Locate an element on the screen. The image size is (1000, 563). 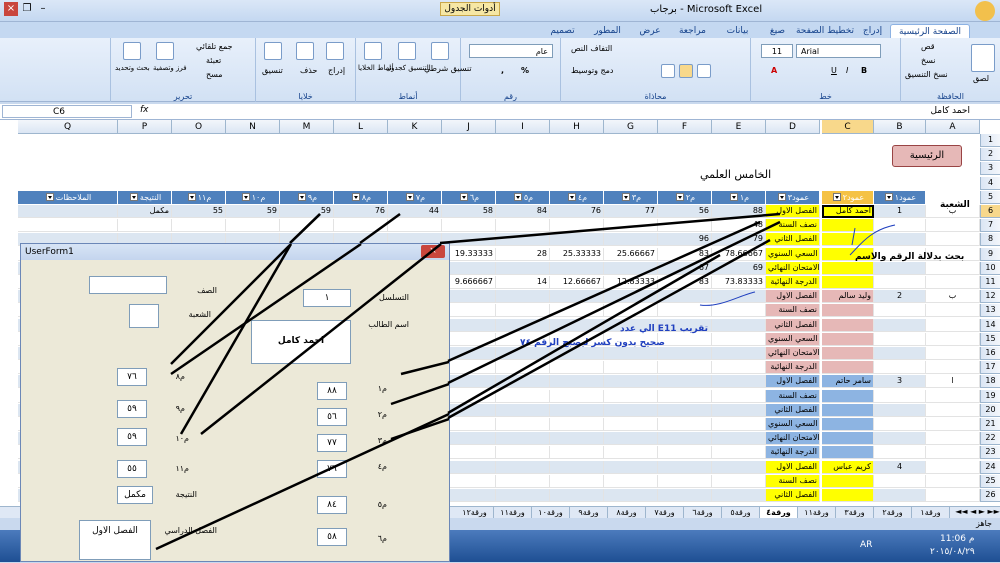
comma-button: , is located at coordinates (502, 70).